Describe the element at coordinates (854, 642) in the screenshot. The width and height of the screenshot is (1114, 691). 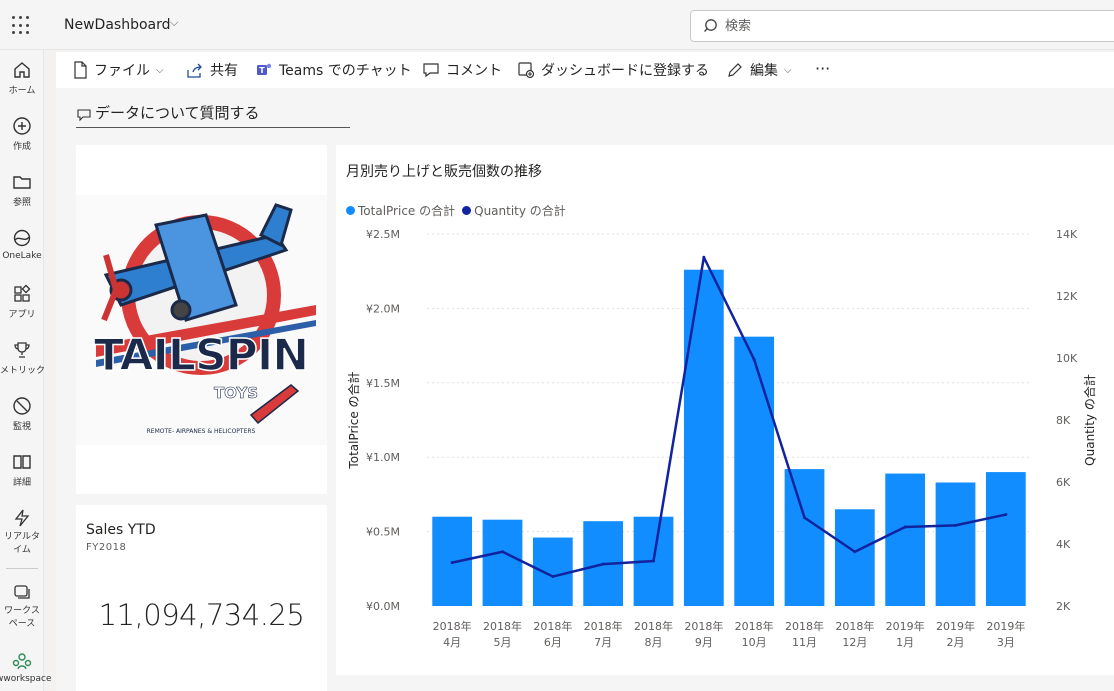
I see `x-tick-label-month: 12月` at that location.